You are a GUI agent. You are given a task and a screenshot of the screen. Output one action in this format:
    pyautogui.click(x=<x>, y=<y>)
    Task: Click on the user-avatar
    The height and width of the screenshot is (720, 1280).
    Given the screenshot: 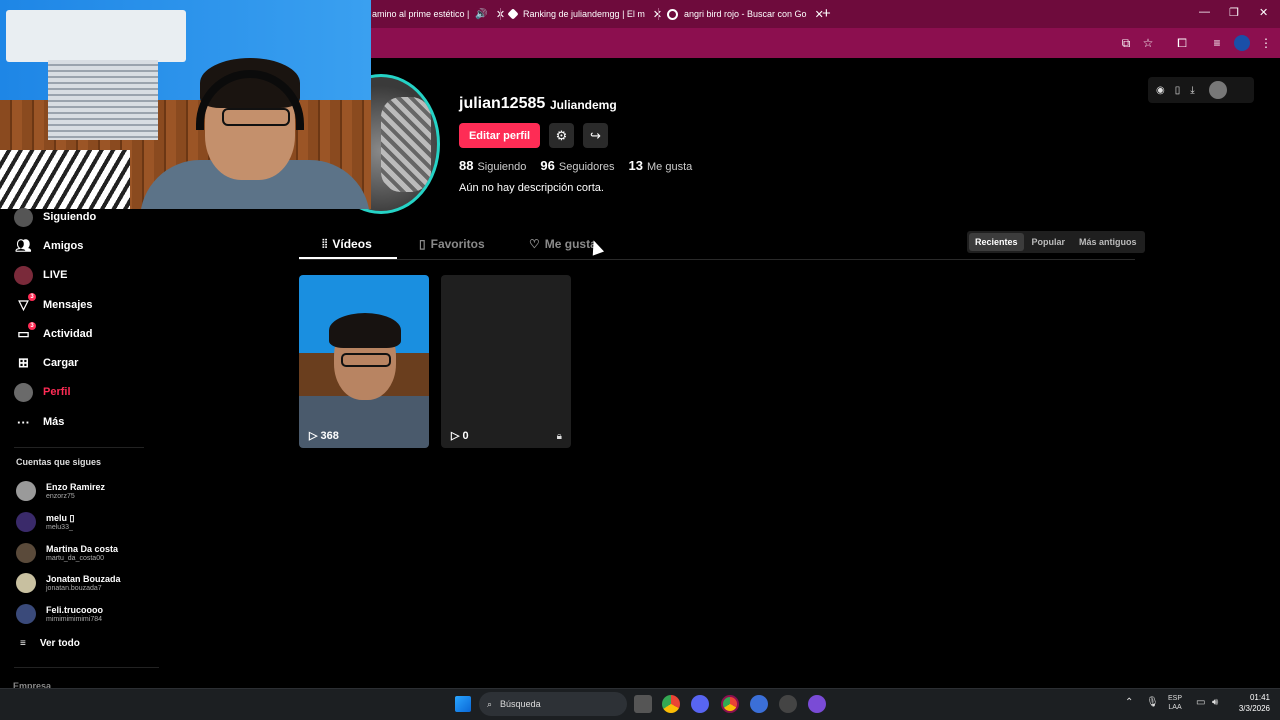 What is the action you would take?
    pyautogui.click(x=1217, y=90)
    